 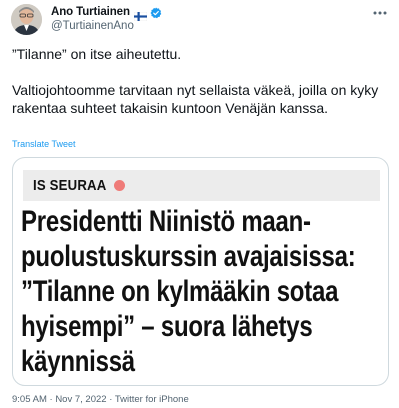 What do you see at coordinates (70, 185) in the screenshot?
I see `card-source-label: IS SEURAA` at bounding box center [70, 185].